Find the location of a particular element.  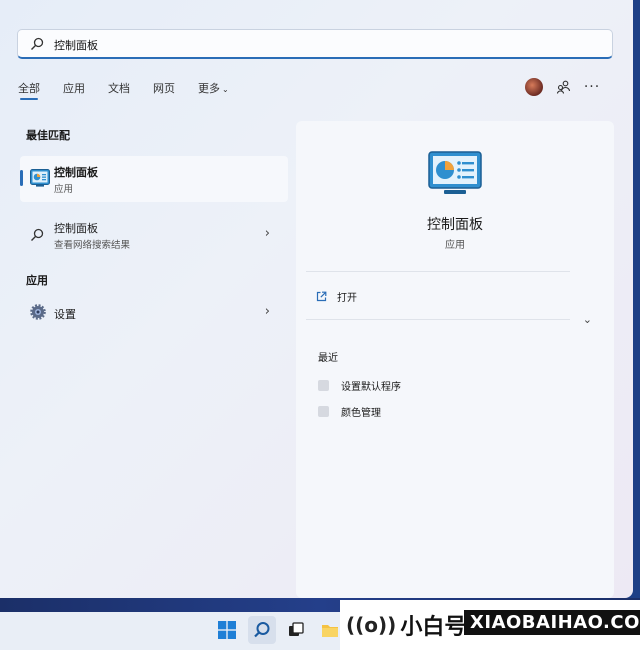

open-external-icon is located at coordinates (321, 296).